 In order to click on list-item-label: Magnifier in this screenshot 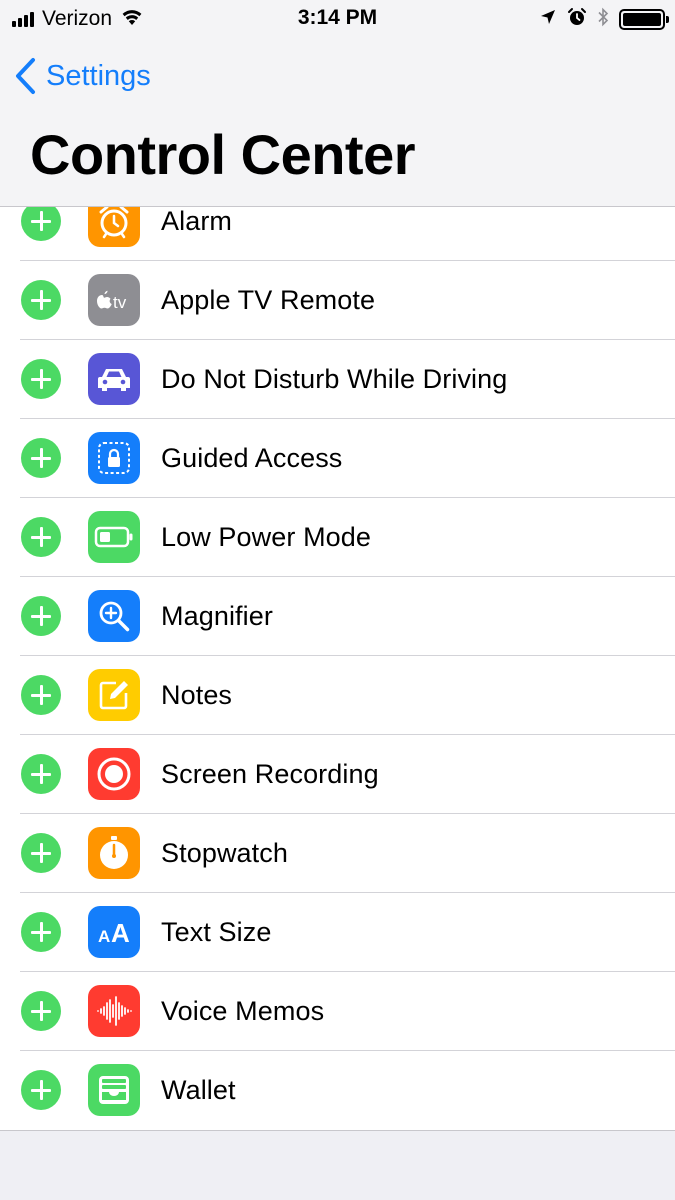, I will do `click(217, 616)`.